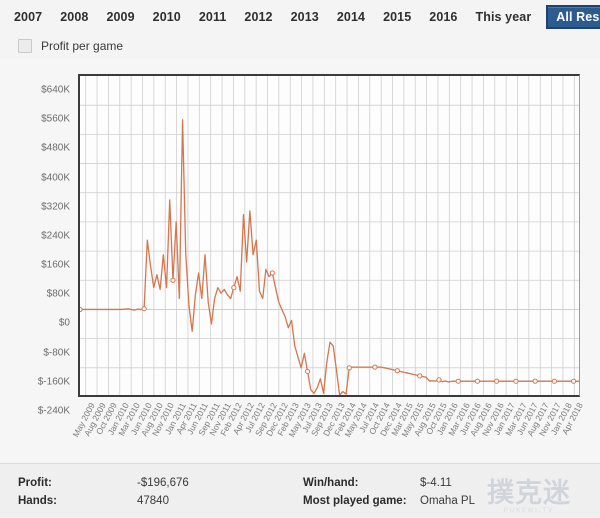 This screenshot has width=600, height=518. What do you see at coordinates (55, 236) in the screenshot?
I see `y-tick-label: $240K` at bounding box center [55, 236].